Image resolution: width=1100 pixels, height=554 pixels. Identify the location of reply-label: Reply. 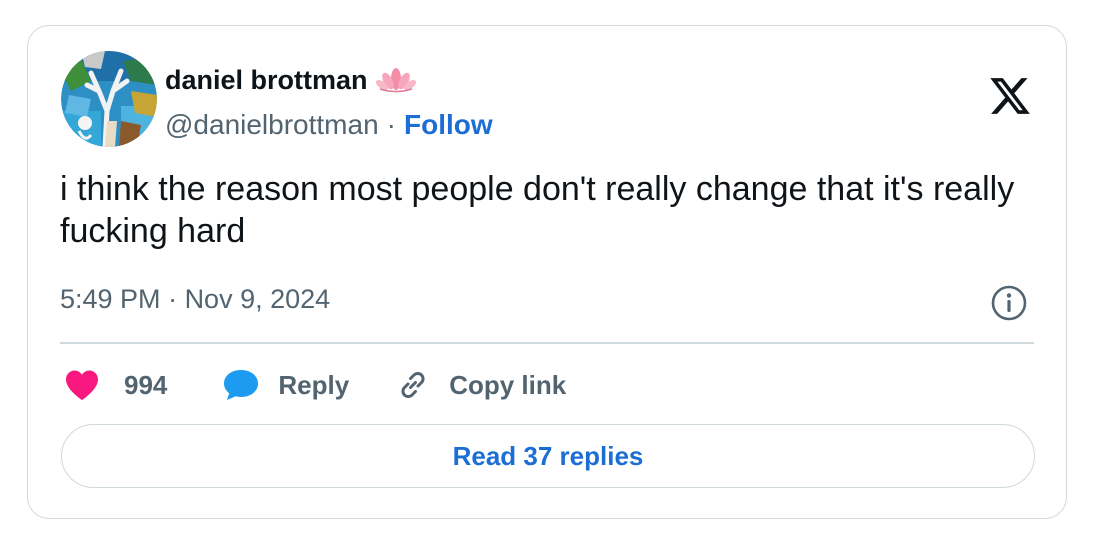
(314, 384).